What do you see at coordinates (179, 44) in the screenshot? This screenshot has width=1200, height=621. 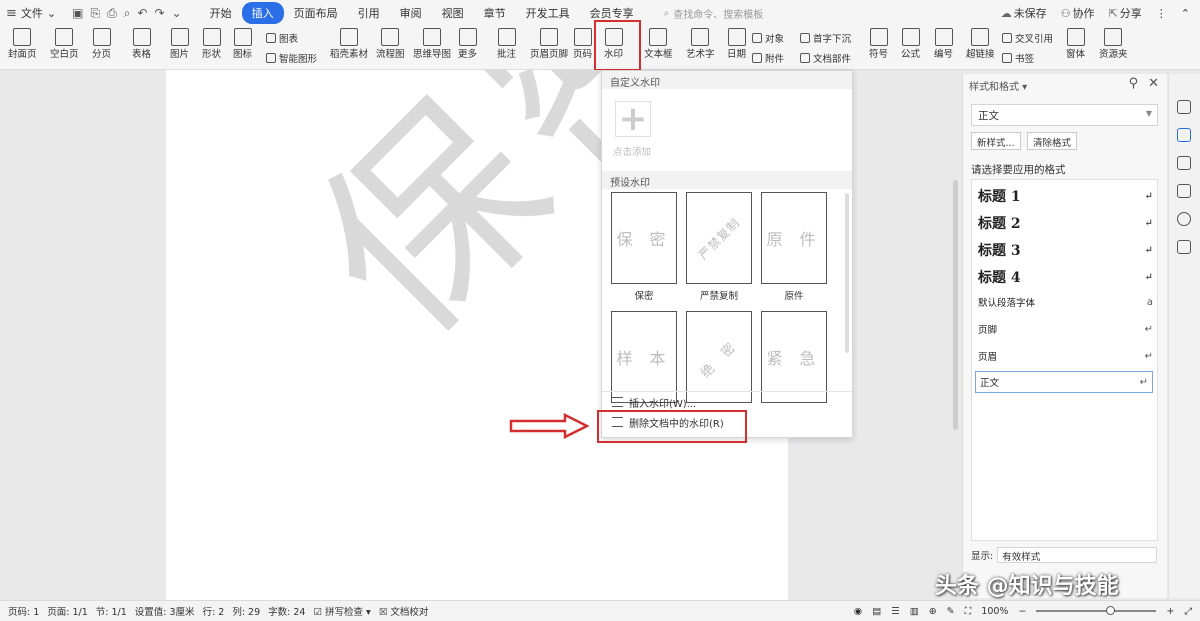 I see `picture-button: 图片` at bounding box center [179, 44].